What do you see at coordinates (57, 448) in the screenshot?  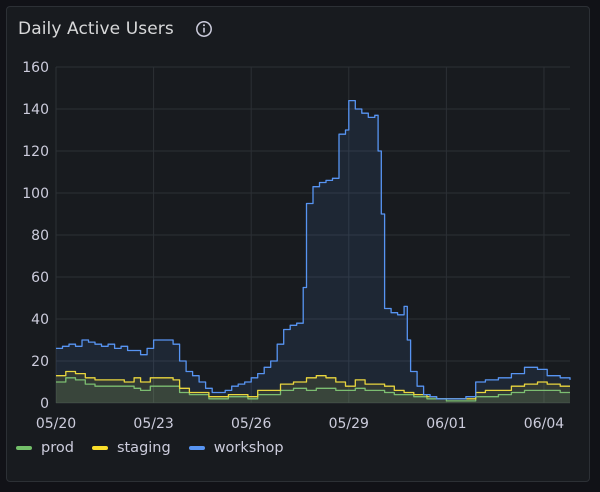 I see `legend-label: prod` at bounding box center [57, 448].